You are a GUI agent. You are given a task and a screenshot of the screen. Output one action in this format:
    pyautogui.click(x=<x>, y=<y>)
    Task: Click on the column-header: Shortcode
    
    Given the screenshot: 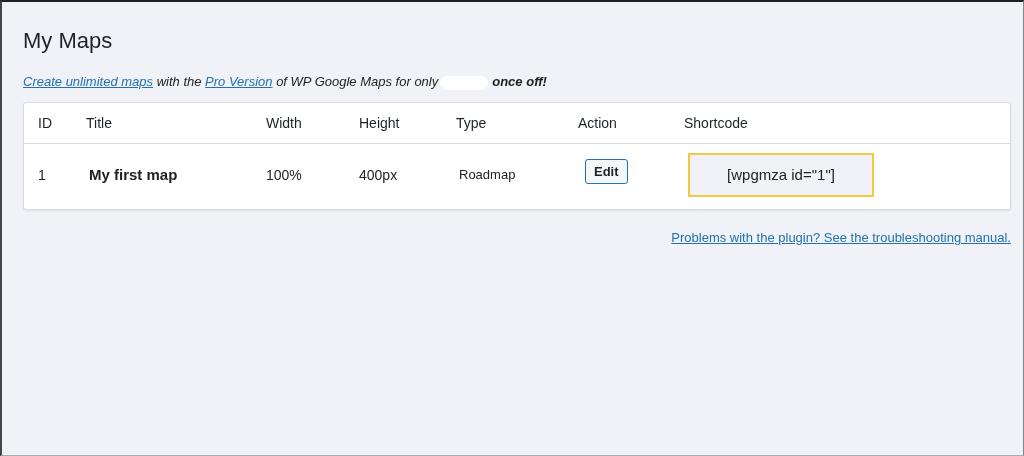 What is the action you would take?
    pyautogui.click(x=716, y=123)
    